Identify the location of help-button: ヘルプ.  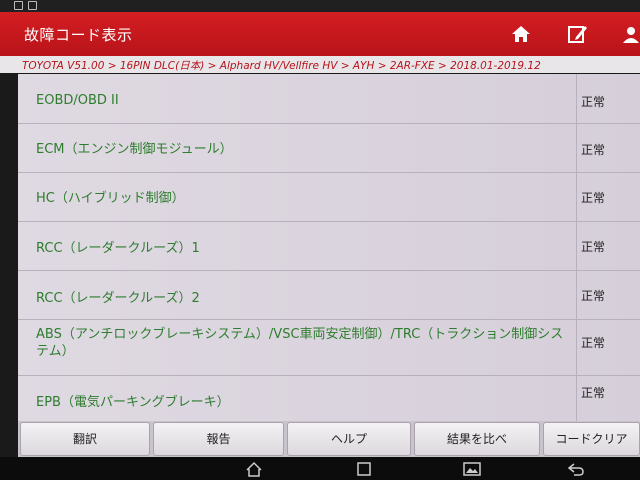
(349, 439).